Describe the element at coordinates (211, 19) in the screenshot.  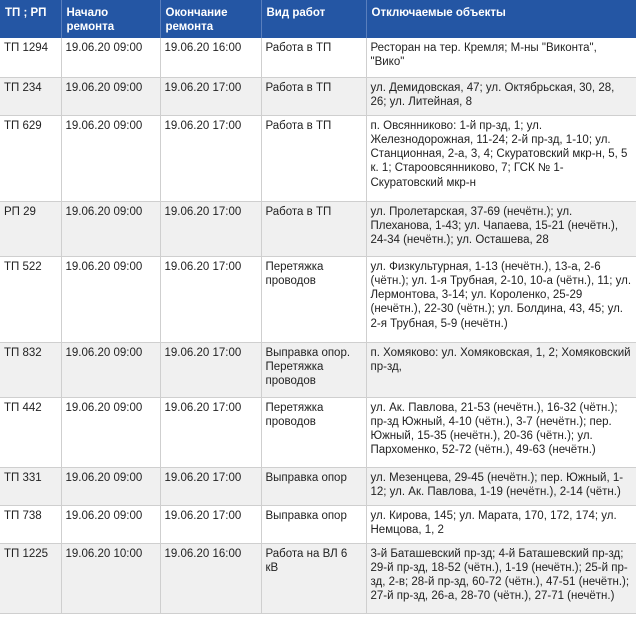
I see `header-end: Окончание ремонта` at that location.